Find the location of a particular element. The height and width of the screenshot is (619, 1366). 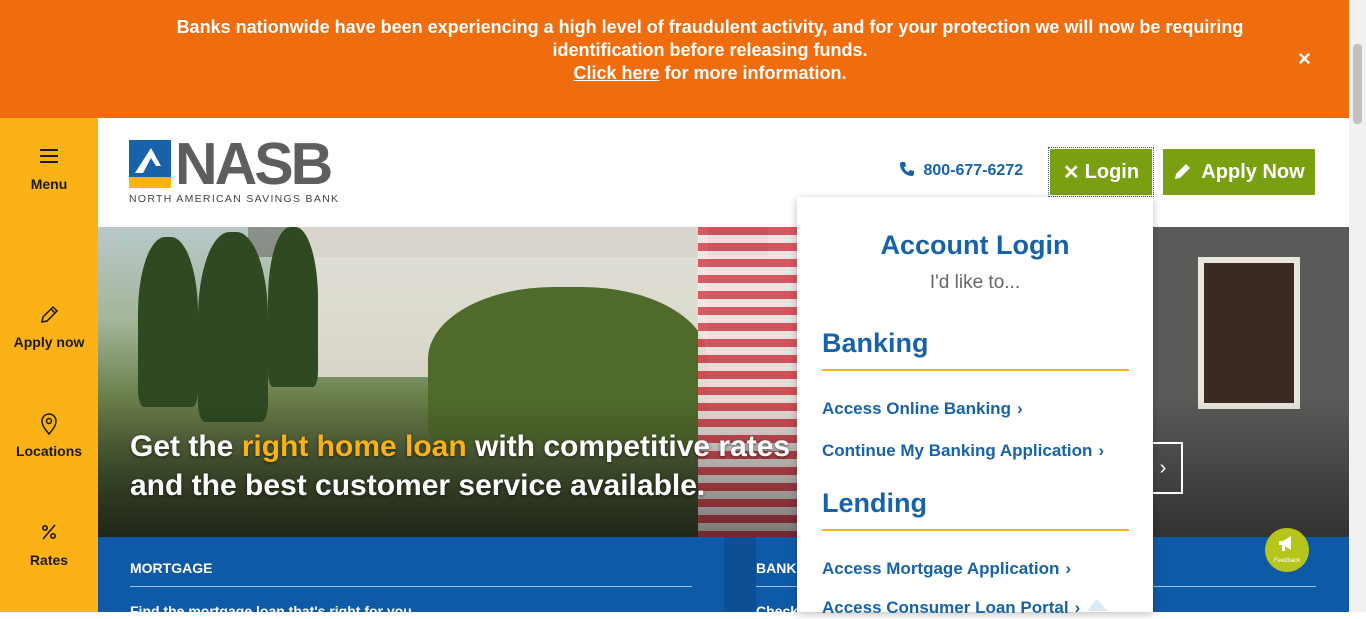

access-online-banking-link: Access Online Banking › is located at coordinates (922, 409).